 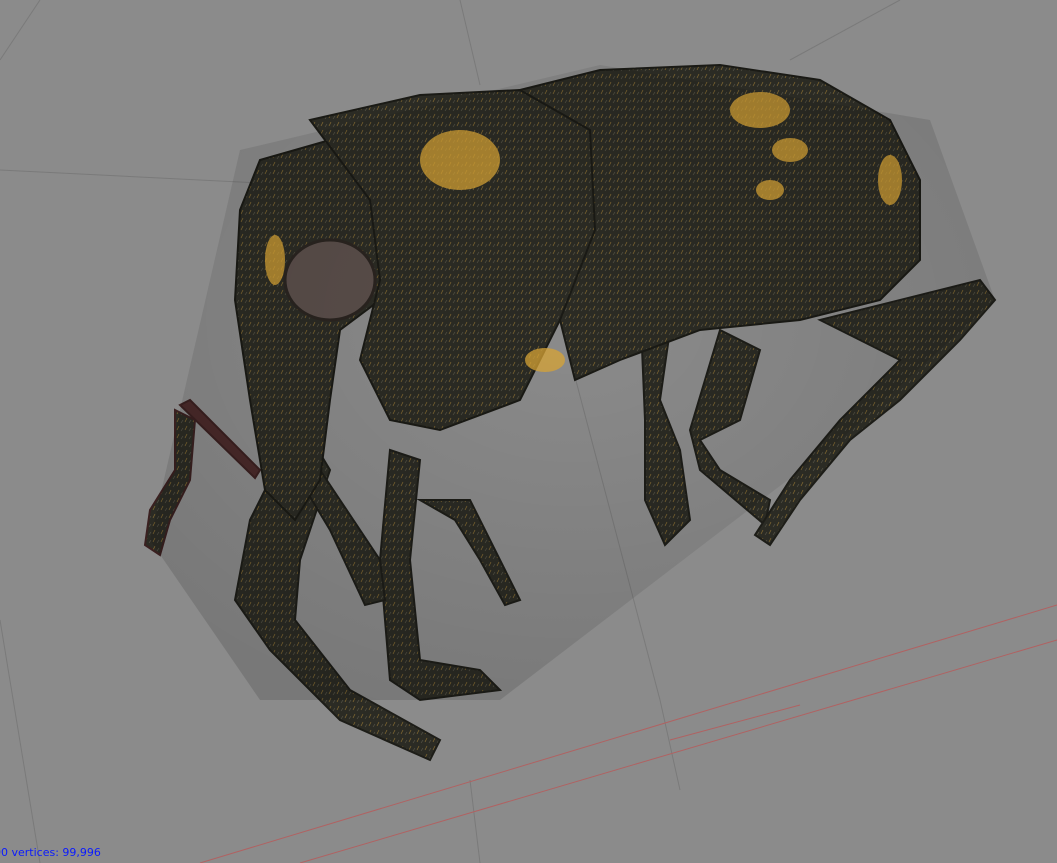 What do you see at coordinates (50, 852) in the screenshot?
I see `vertex-count-label: 00 vertices: 99,996` at bounding box center [50, 852].